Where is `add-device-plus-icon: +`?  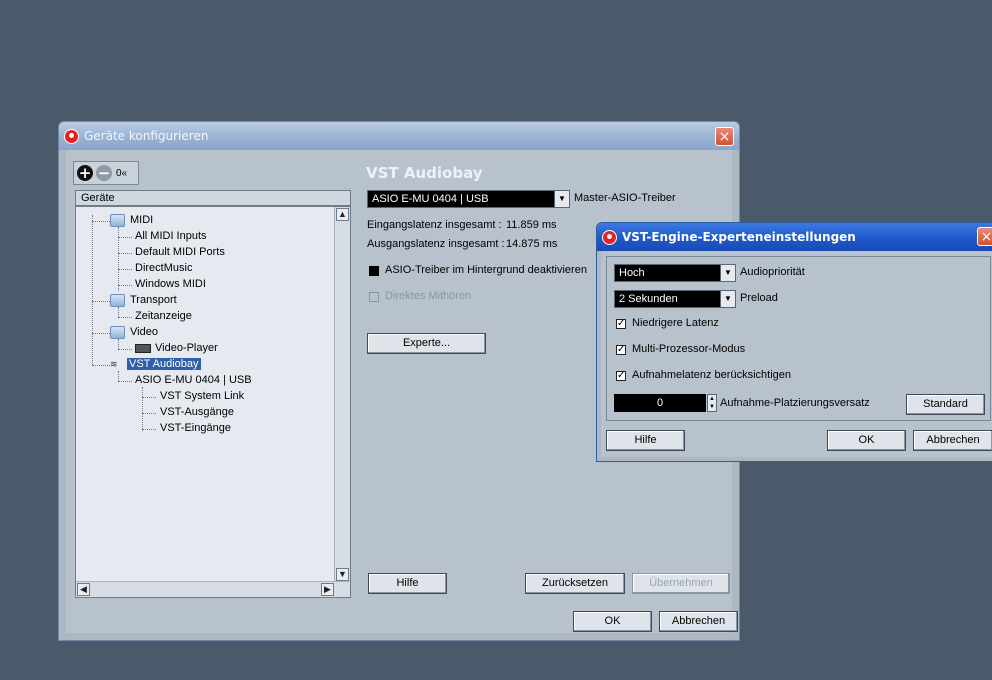 add-device-plus-icon: + is located at coordinates (85, 173).